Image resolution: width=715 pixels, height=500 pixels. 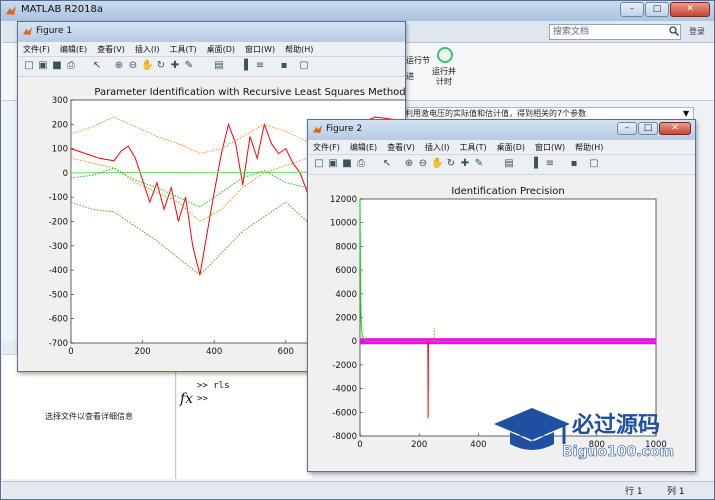 I want to click on figure-2-window-controls: – □ ✕, so click(x=653, y=129).